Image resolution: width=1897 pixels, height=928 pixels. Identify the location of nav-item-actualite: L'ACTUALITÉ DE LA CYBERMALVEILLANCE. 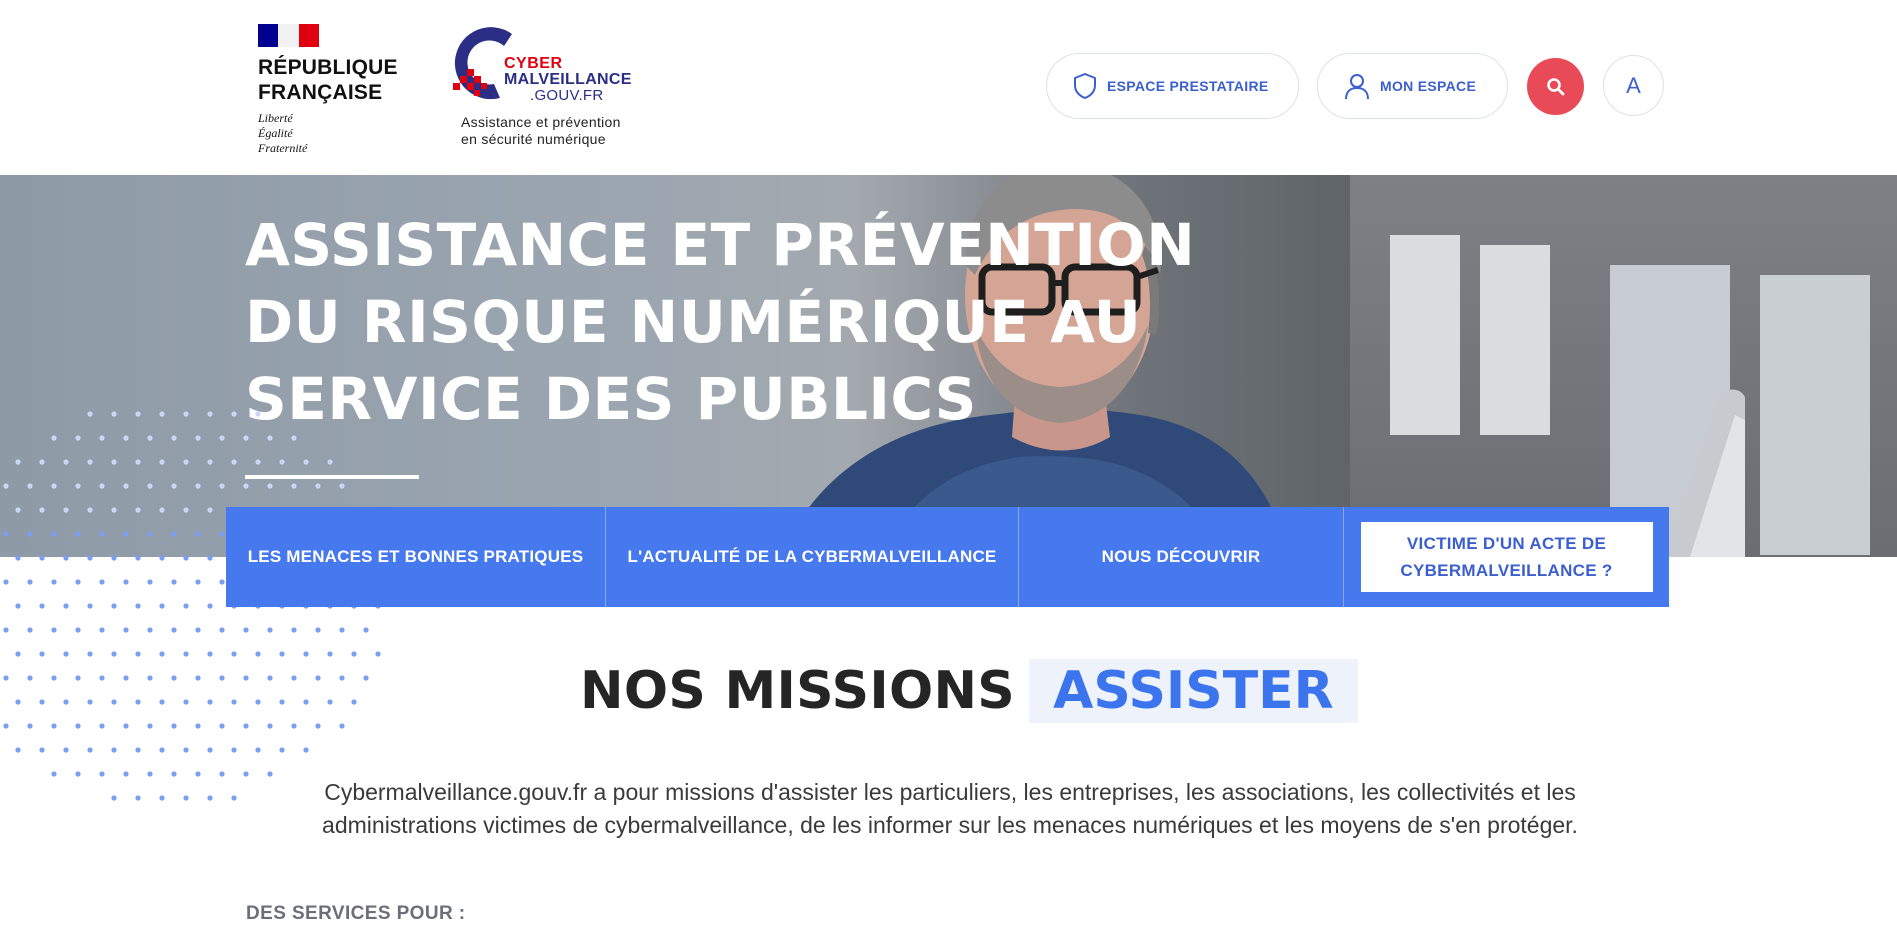
(812, 557).